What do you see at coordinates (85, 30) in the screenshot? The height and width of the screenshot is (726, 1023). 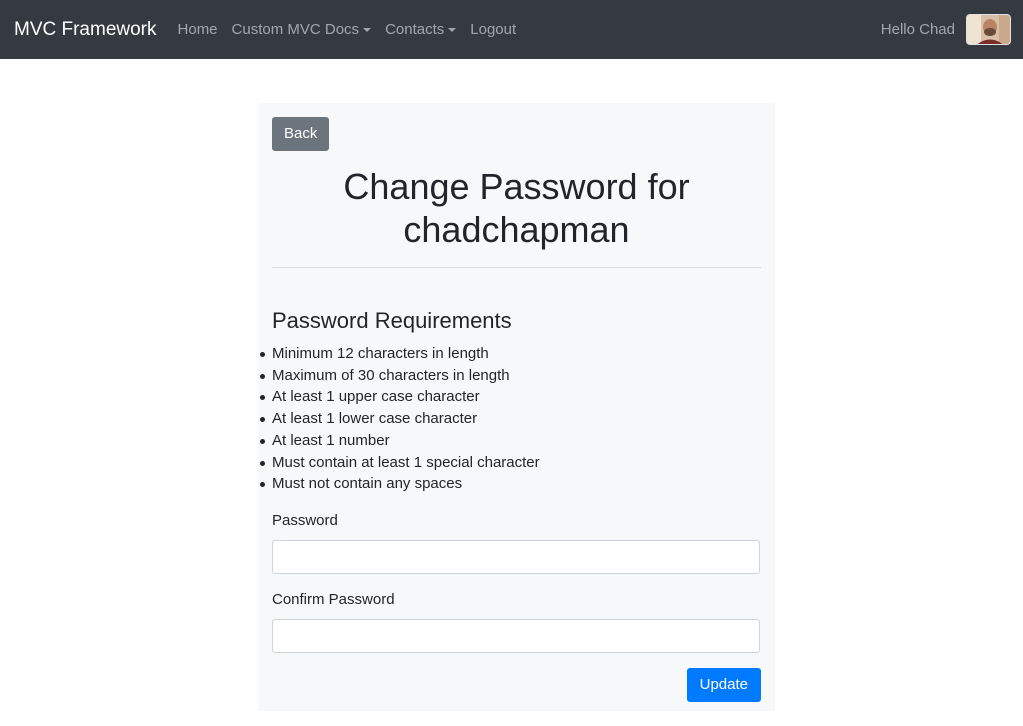 I see `brand-link: MVC Framework` at bounding box center [85, 30].